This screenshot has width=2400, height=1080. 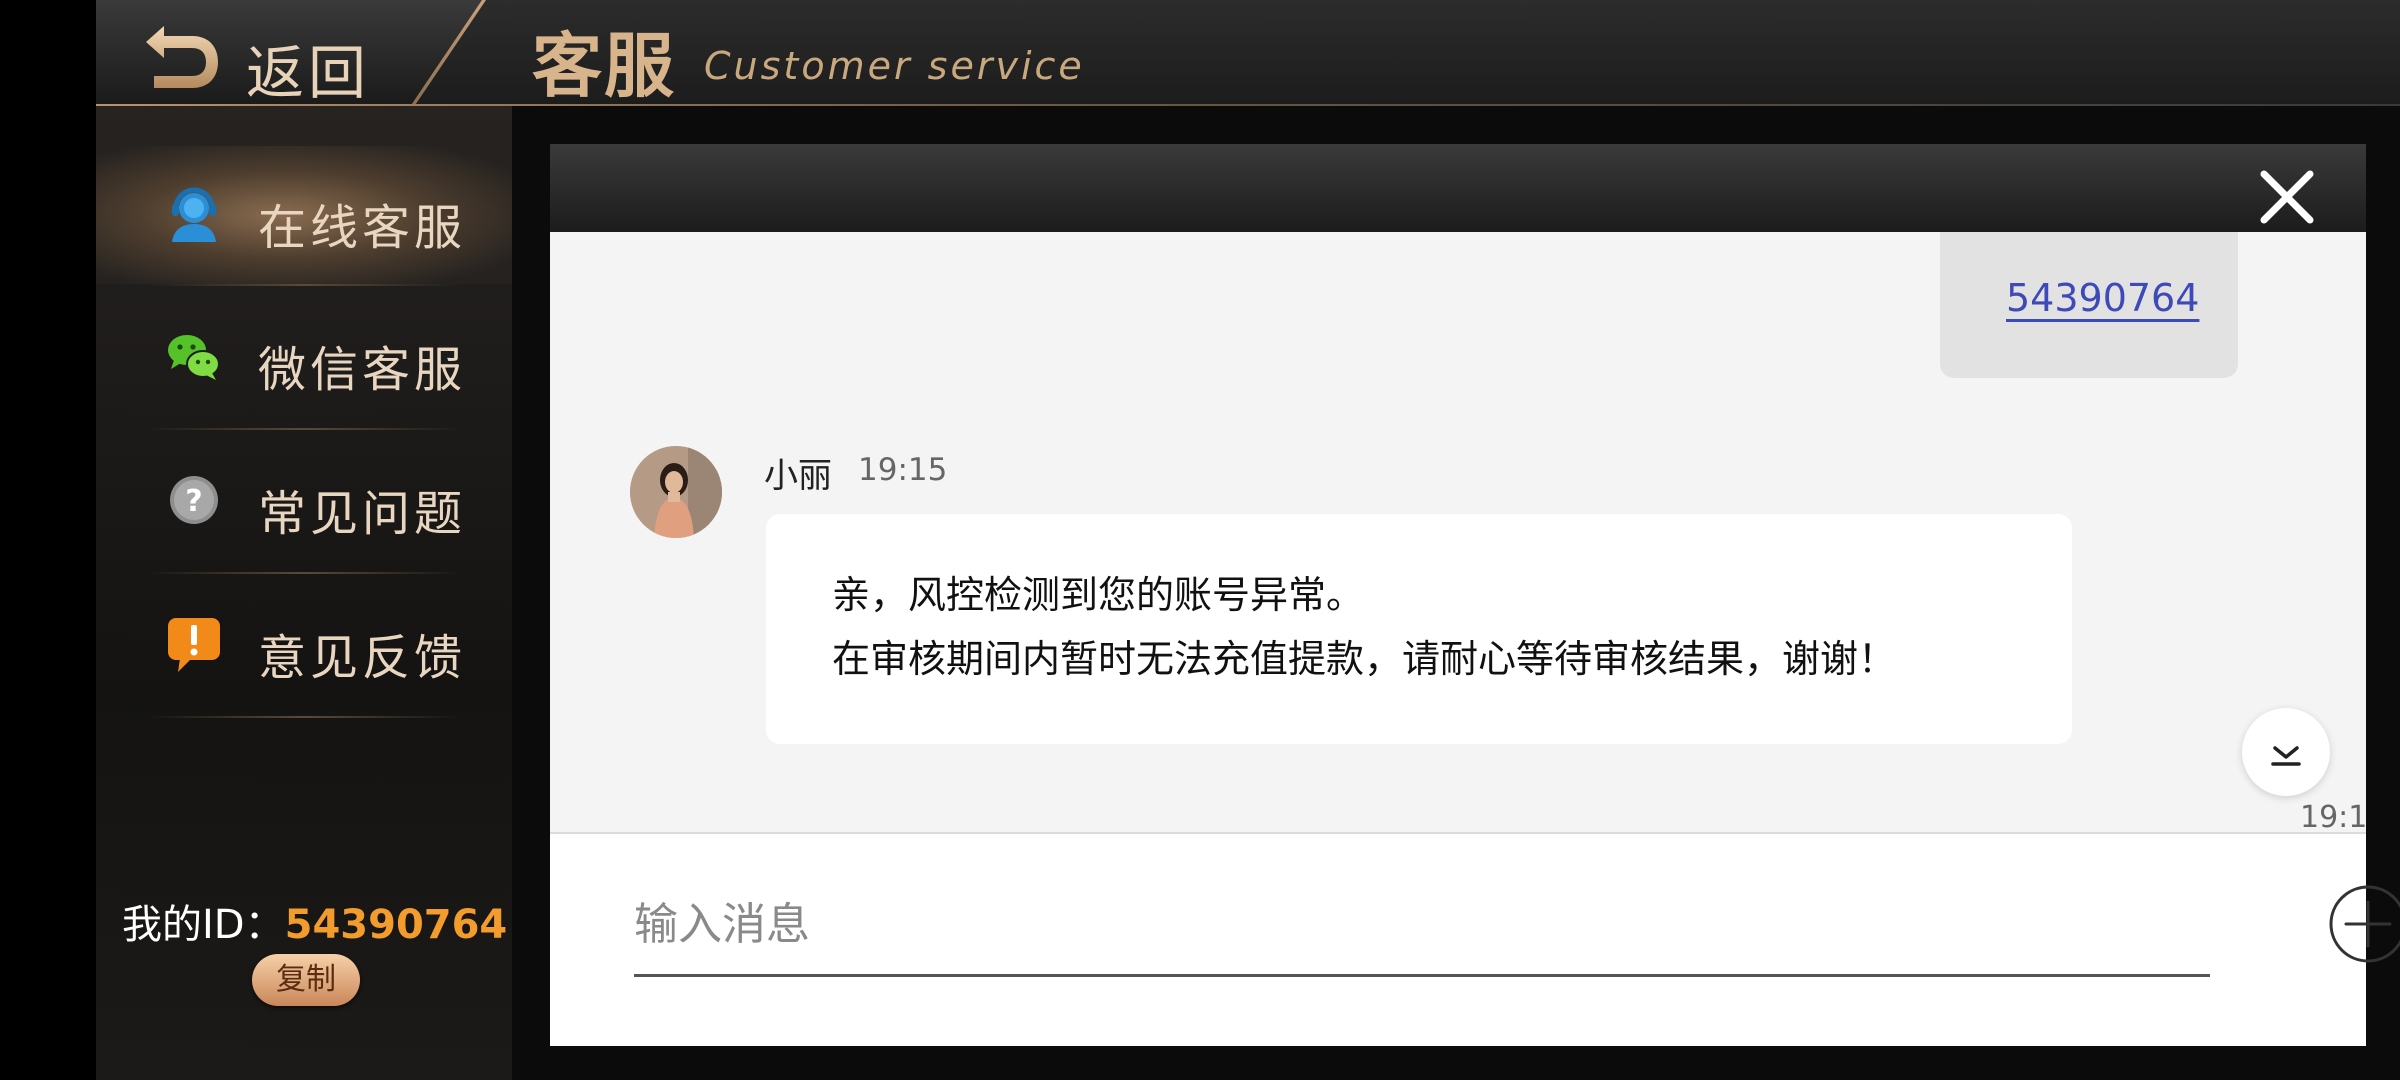 I want to click on scroll-to-bottom-button, so click(x=2286, y=752).